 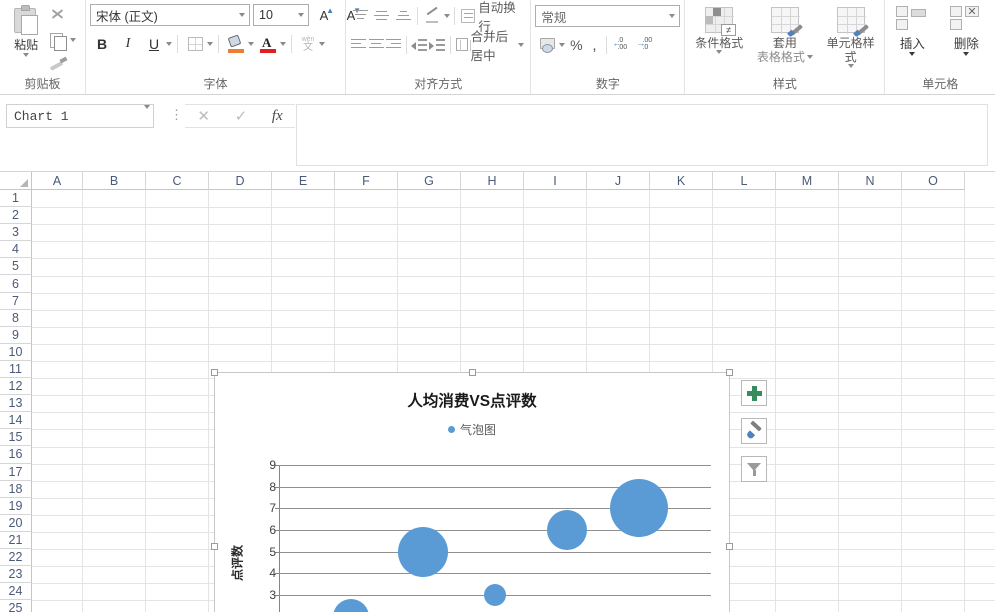 I want to click on comma-style-button: ,, so click(x=594, y=45).